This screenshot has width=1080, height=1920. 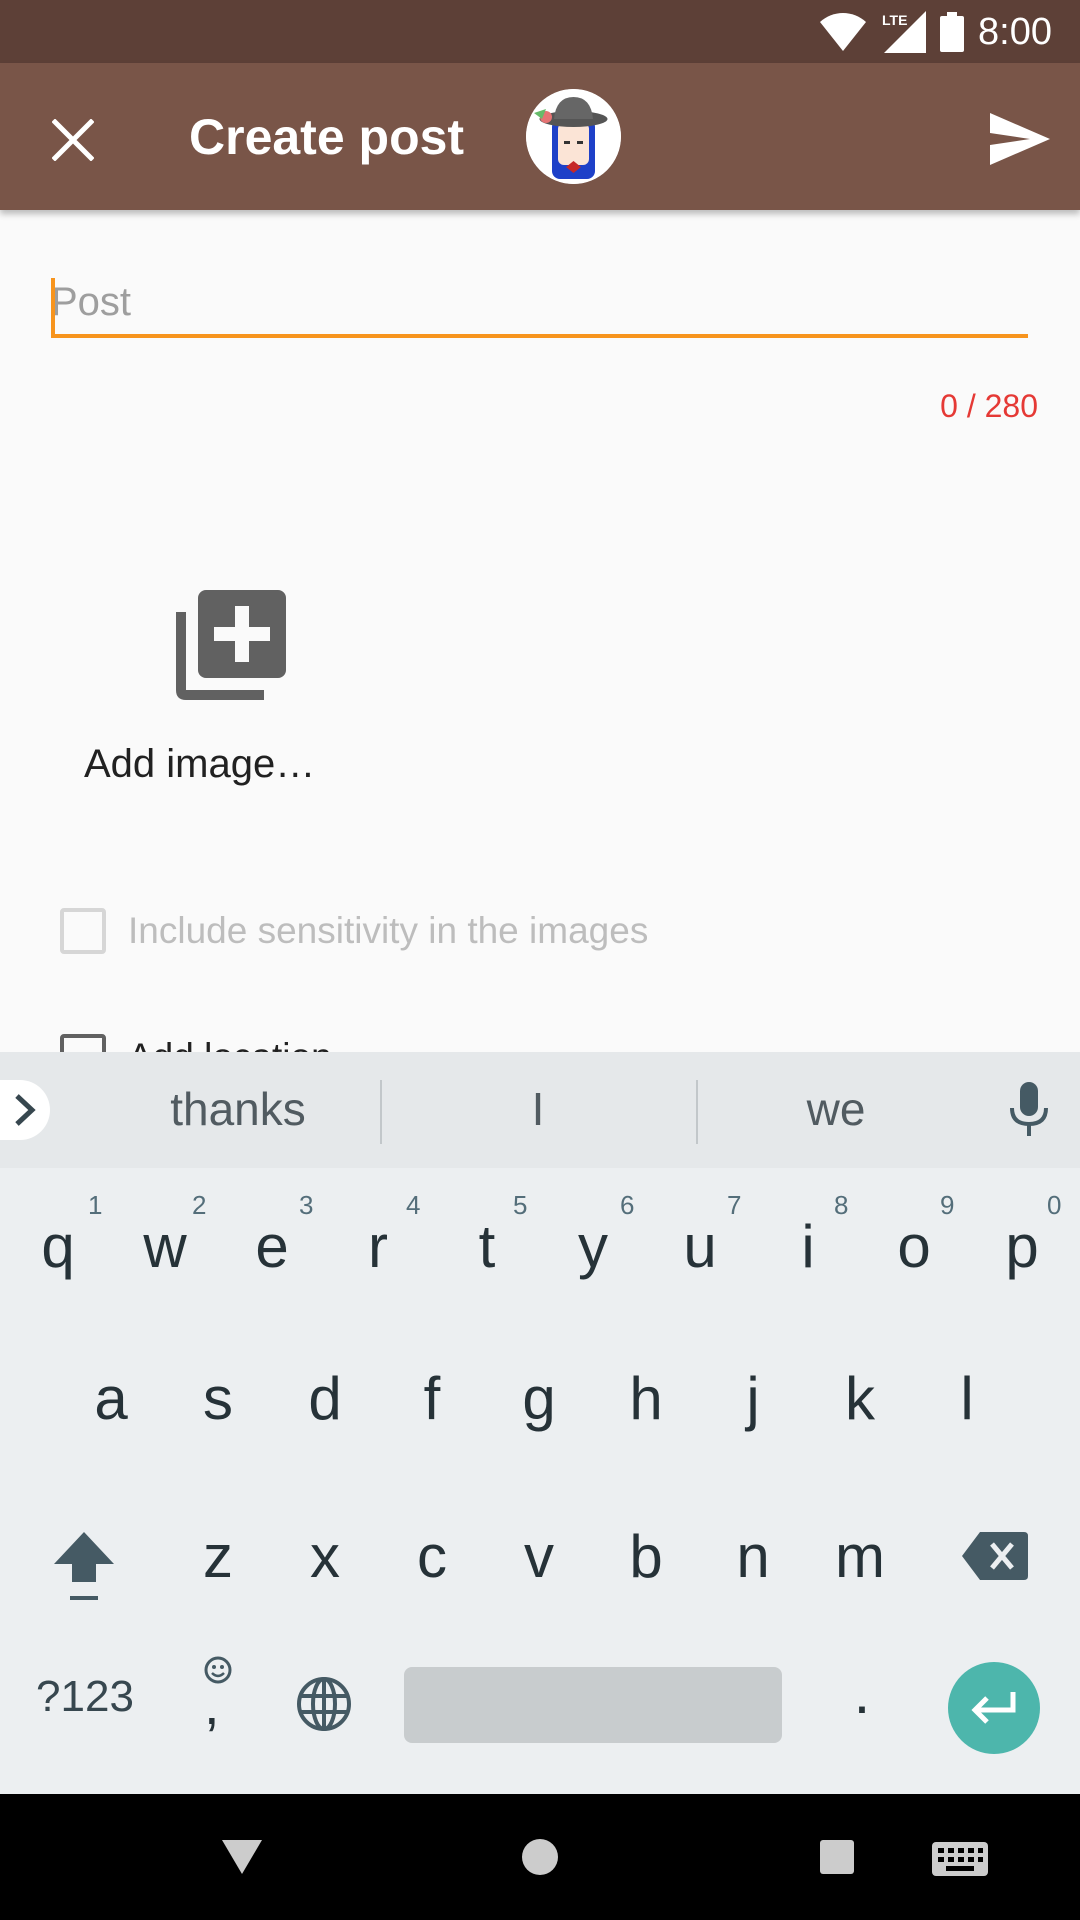 What do you see at coordinates (199, 1205) in the screenshot?
I see `key-hint-2: 2` at bounding box center [199, 1205].